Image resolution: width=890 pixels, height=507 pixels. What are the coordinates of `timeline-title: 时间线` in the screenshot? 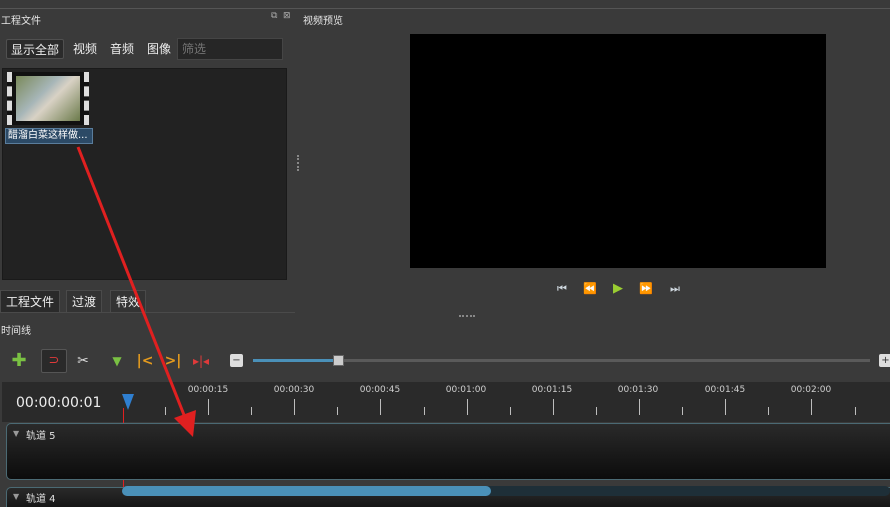 It's located at (16, 331).